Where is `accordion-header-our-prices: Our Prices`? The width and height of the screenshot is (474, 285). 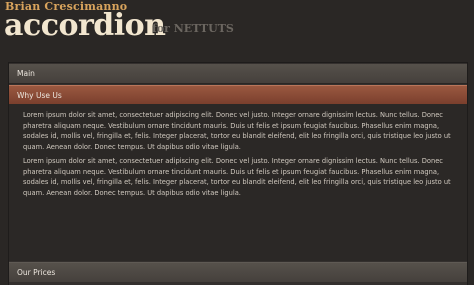
accordion-header-our-prices: Our Prices is located at coordinates (238, 272).